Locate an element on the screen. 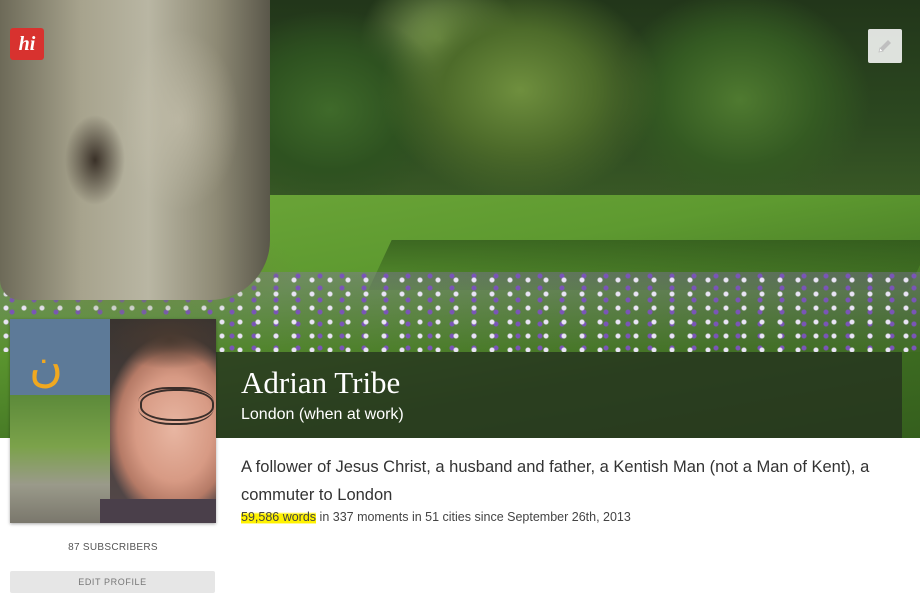  profile-location: London (when at work) is located at coordinates (322, 414).